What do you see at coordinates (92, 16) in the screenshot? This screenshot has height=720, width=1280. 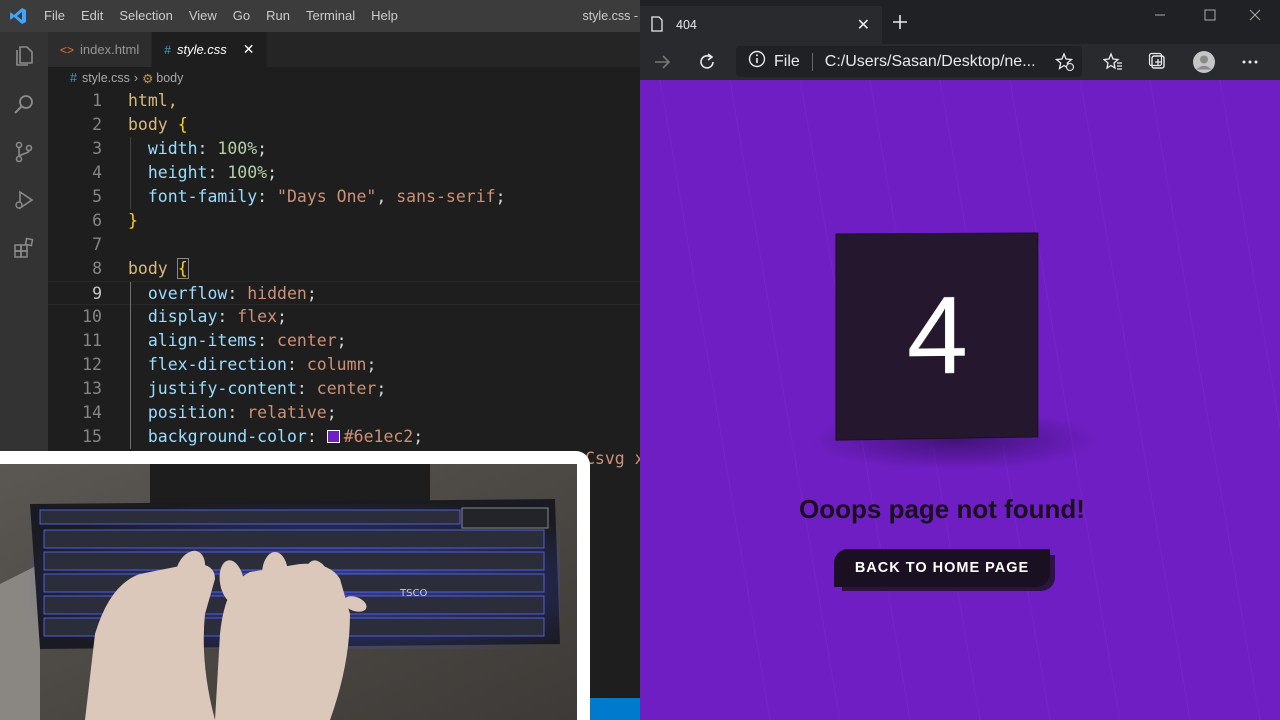 I see `menu-edit: Edit` at bounding box center [92, 16].